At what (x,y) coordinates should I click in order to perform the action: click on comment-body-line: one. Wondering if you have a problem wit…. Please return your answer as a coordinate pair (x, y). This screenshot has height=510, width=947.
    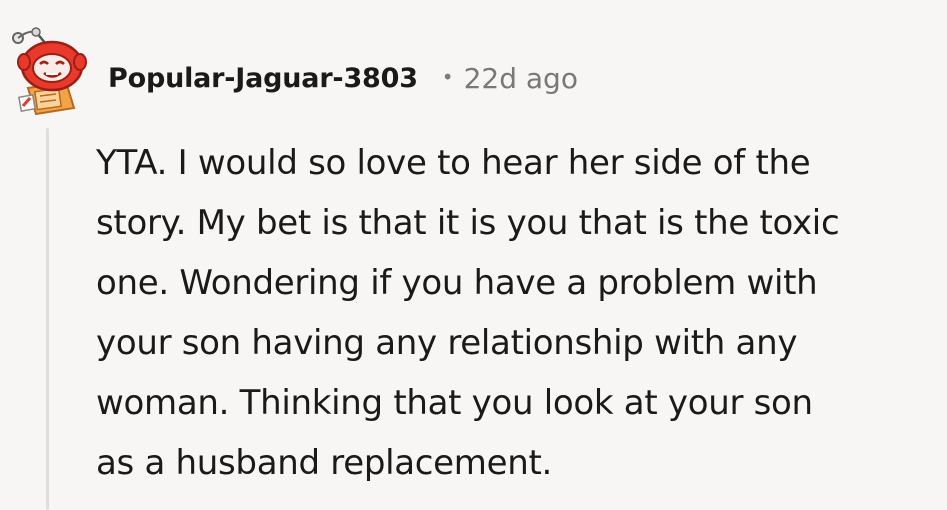
    Looking at the image, I should click on (457, 283).